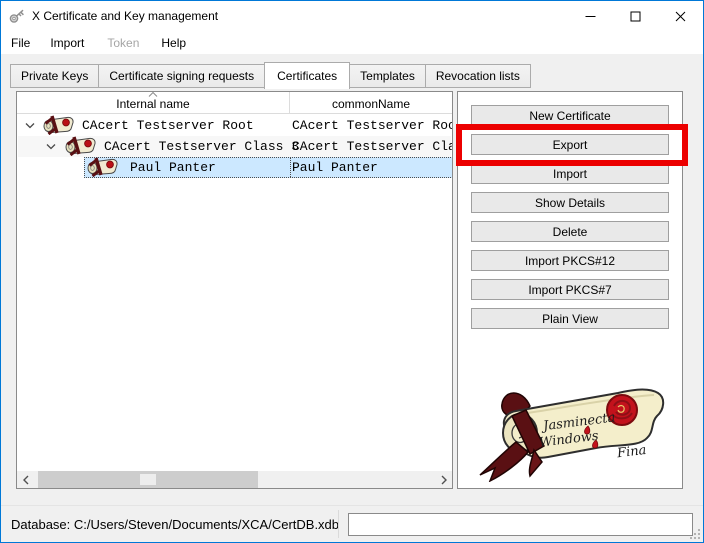 The width and height of the screenshot is (704, 543). What do you see at coordinates (173, 43) in the screenshot?
I see `menu-help: Help` at bounding box center [173, 43].